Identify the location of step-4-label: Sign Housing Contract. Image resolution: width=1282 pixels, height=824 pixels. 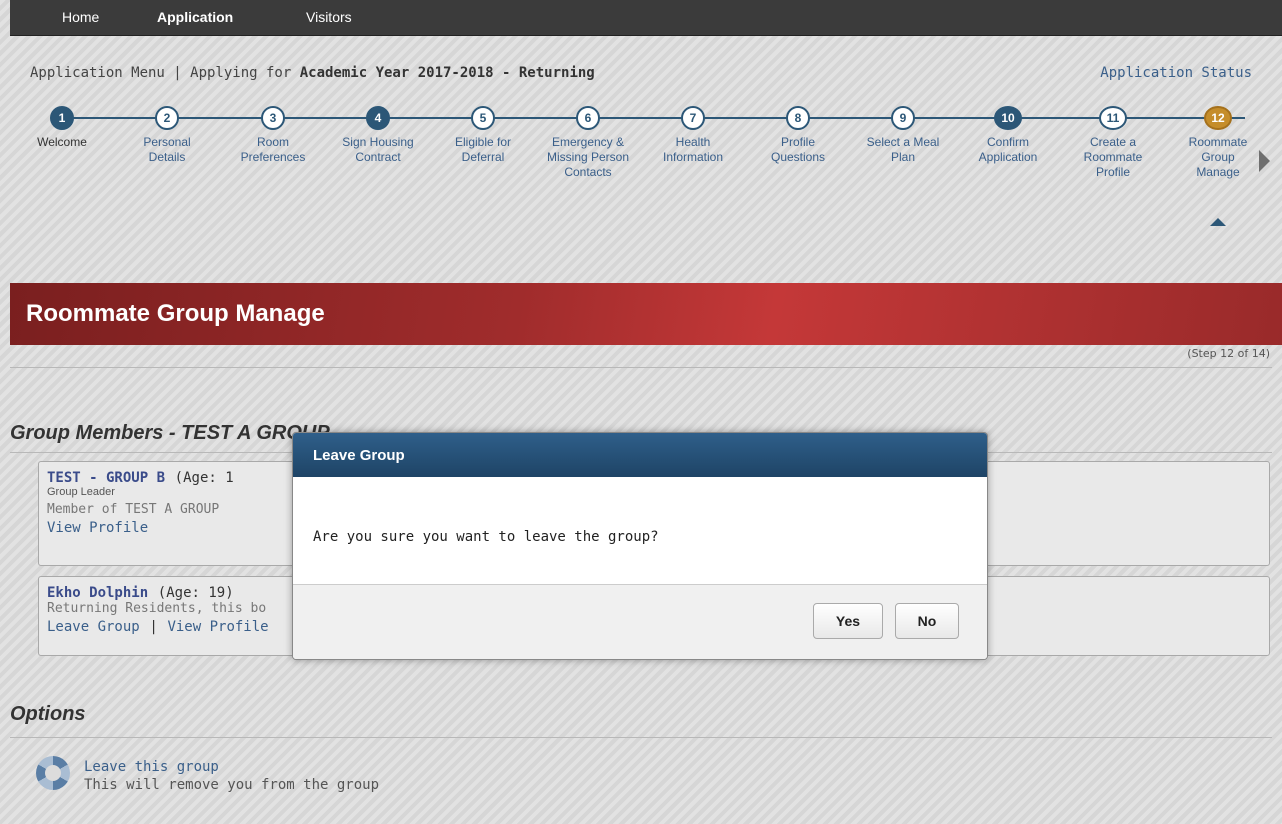
(378, 149).